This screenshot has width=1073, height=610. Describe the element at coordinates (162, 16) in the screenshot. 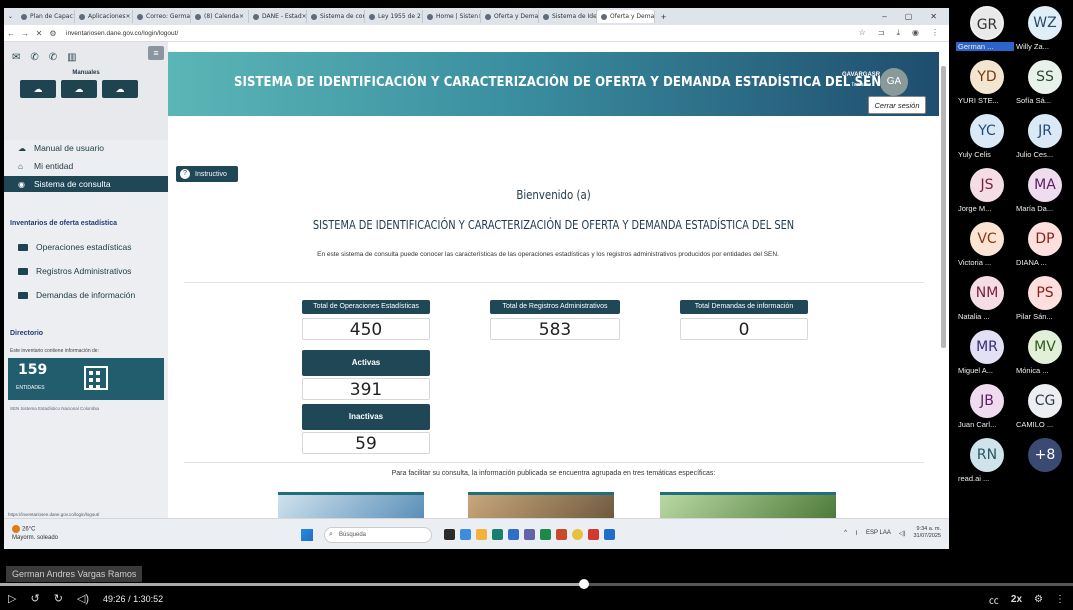

I see `browser-tab: Correo: Germa×` at that location.